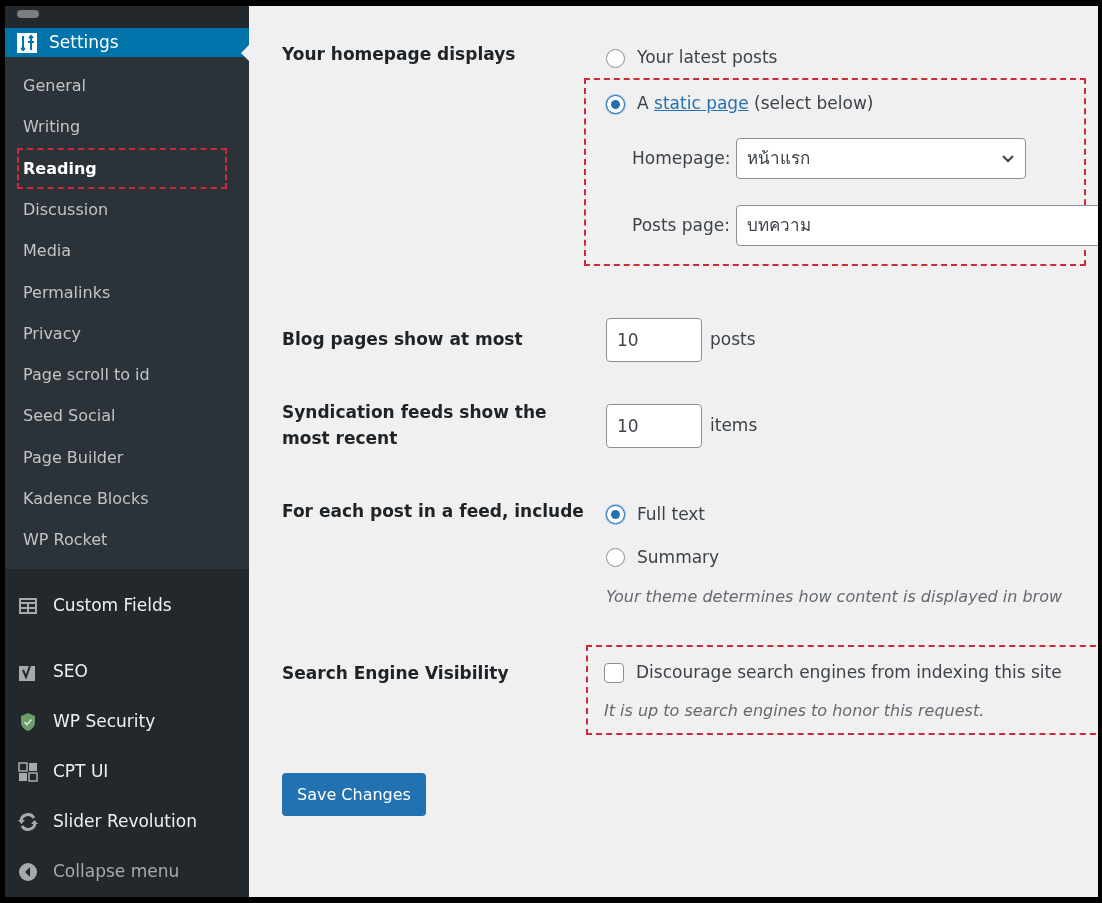  Describe the element at coordinates (403, 340) in the screenshot. I see `field-label: Blog pages show at most` at that location.